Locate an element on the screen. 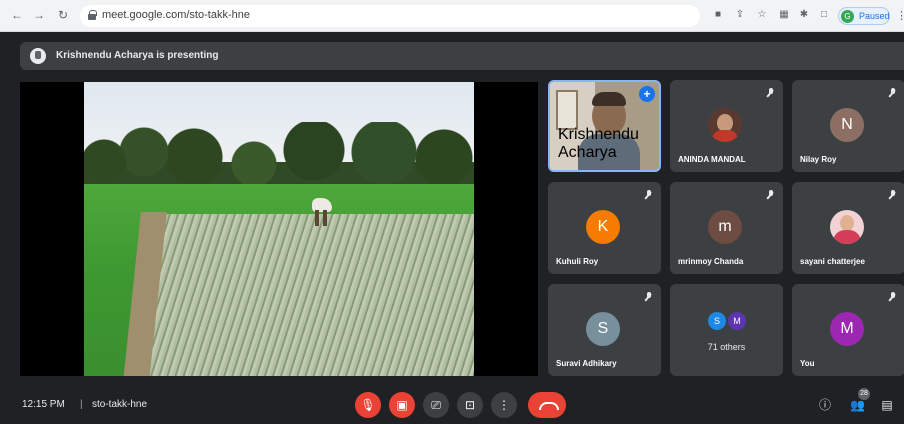 The image size is (904, 424). window-icon: □ is located at coordinates (824, 15).